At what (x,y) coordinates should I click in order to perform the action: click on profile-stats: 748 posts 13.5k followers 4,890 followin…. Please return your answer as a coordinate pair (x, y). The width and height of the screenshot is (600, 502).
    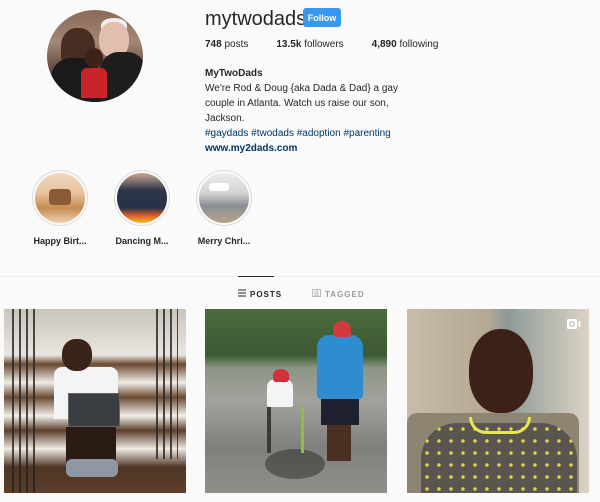
    Looking at the image, I should click on (335, 44).